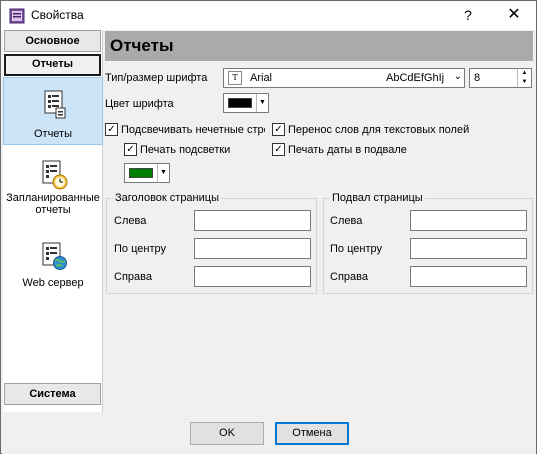  I want to click on header-center-input, so click(252, 248).